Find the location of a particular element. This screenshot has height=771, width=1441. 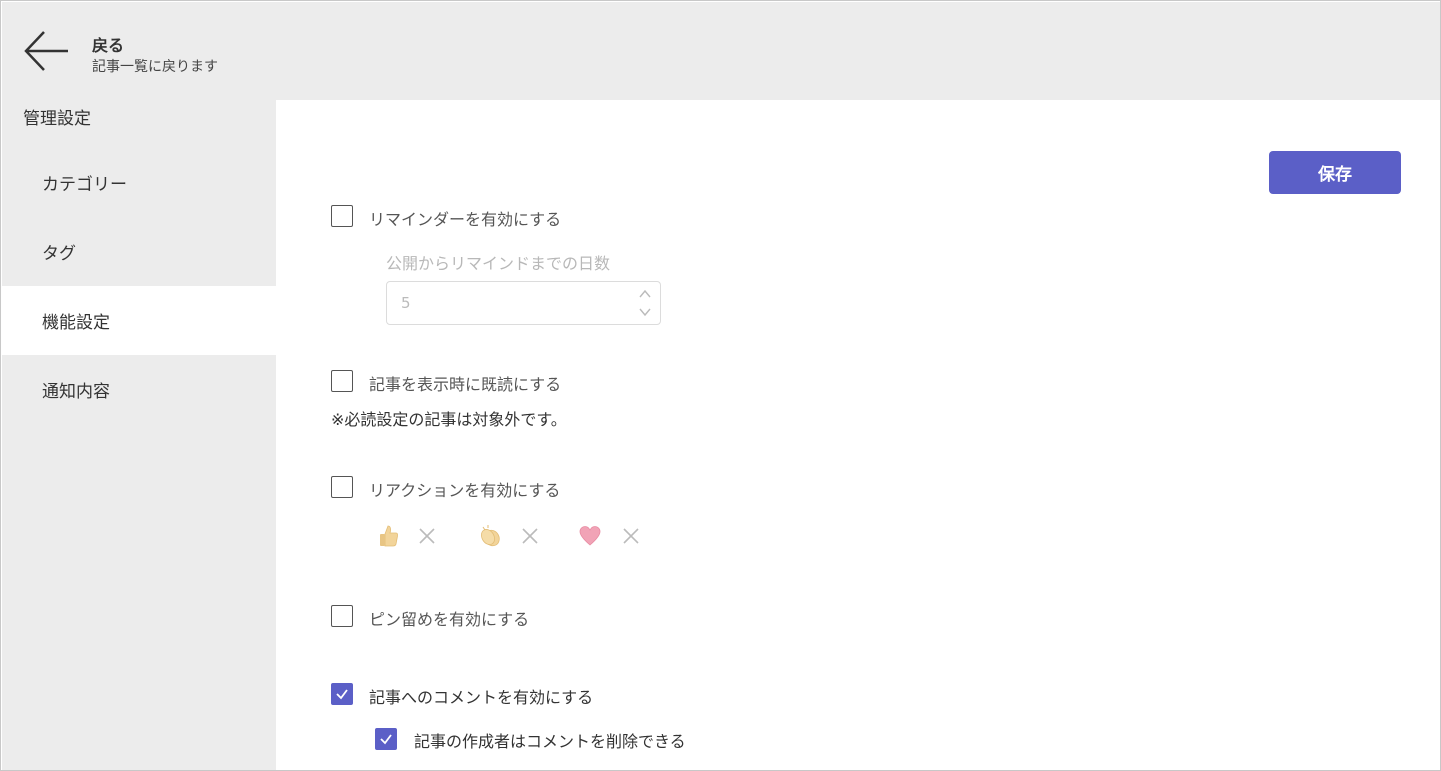

remove-clapping-hands-icon is located at coordinates (530, 536).